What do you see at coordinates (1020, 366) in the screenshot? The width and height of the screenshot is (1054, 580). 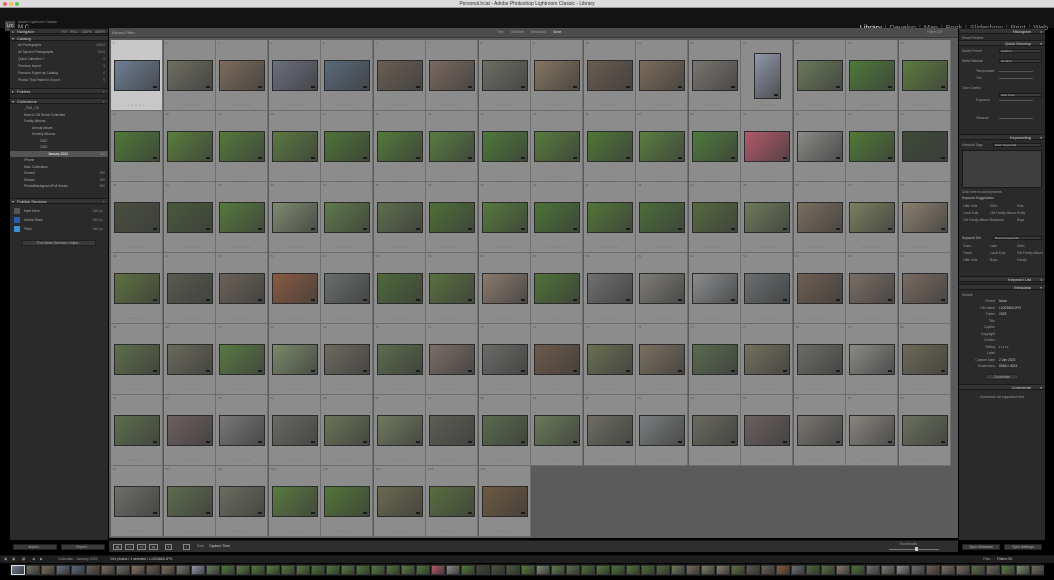 I see `metadata-field-value: 6048 x 4024` at bounding box center [1020, 366].